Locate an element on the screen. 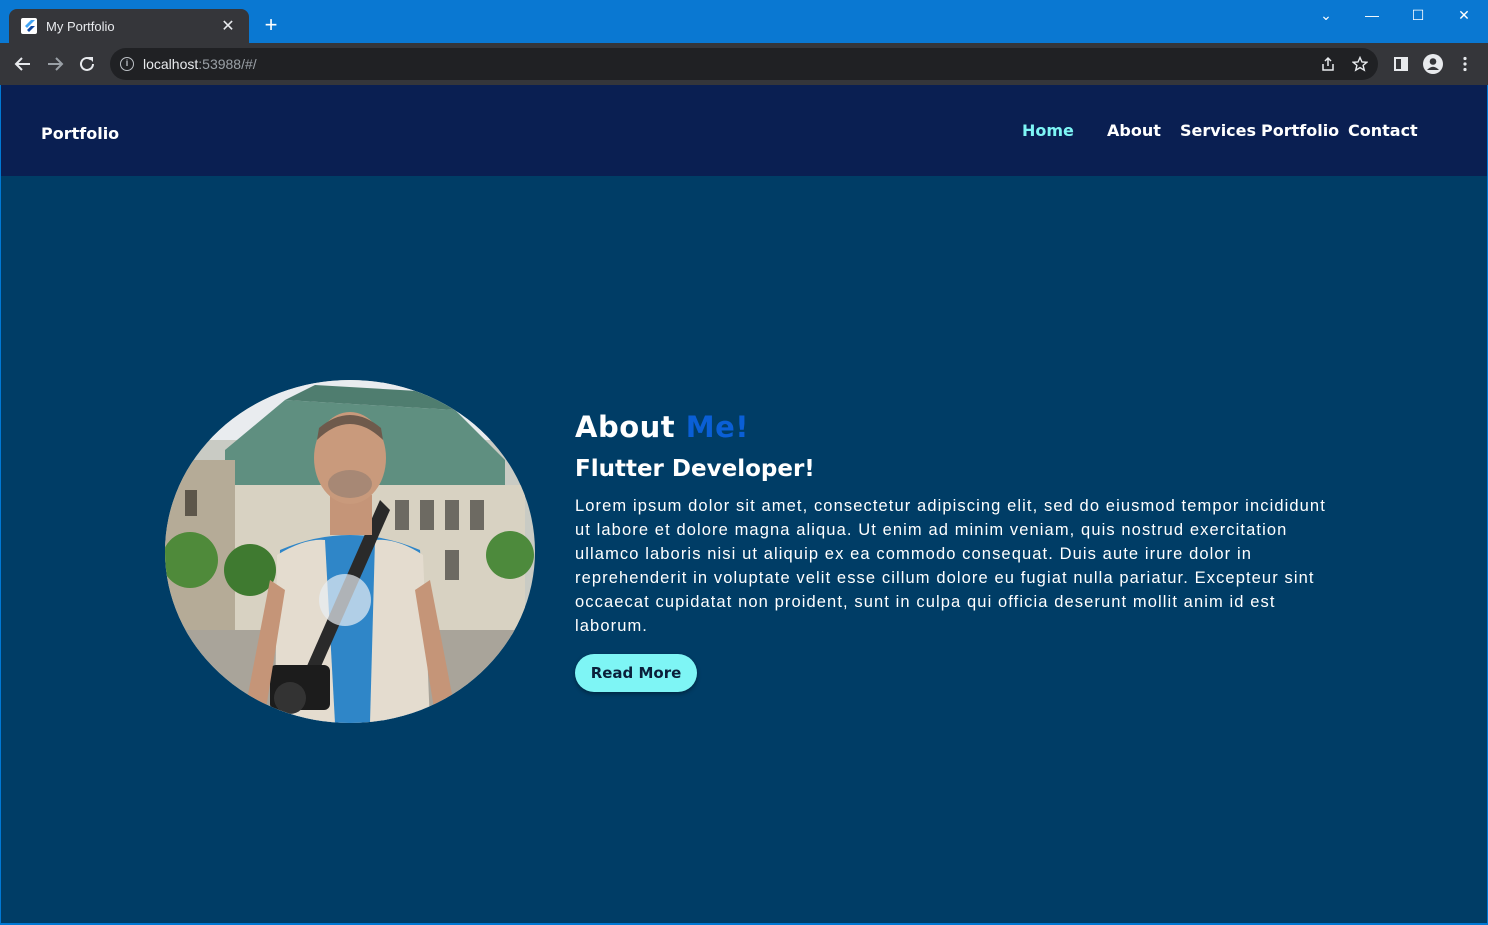 The height and width of the screenshot is (925, 1488). back-arrow-icon is located at coordinates (22, 64).